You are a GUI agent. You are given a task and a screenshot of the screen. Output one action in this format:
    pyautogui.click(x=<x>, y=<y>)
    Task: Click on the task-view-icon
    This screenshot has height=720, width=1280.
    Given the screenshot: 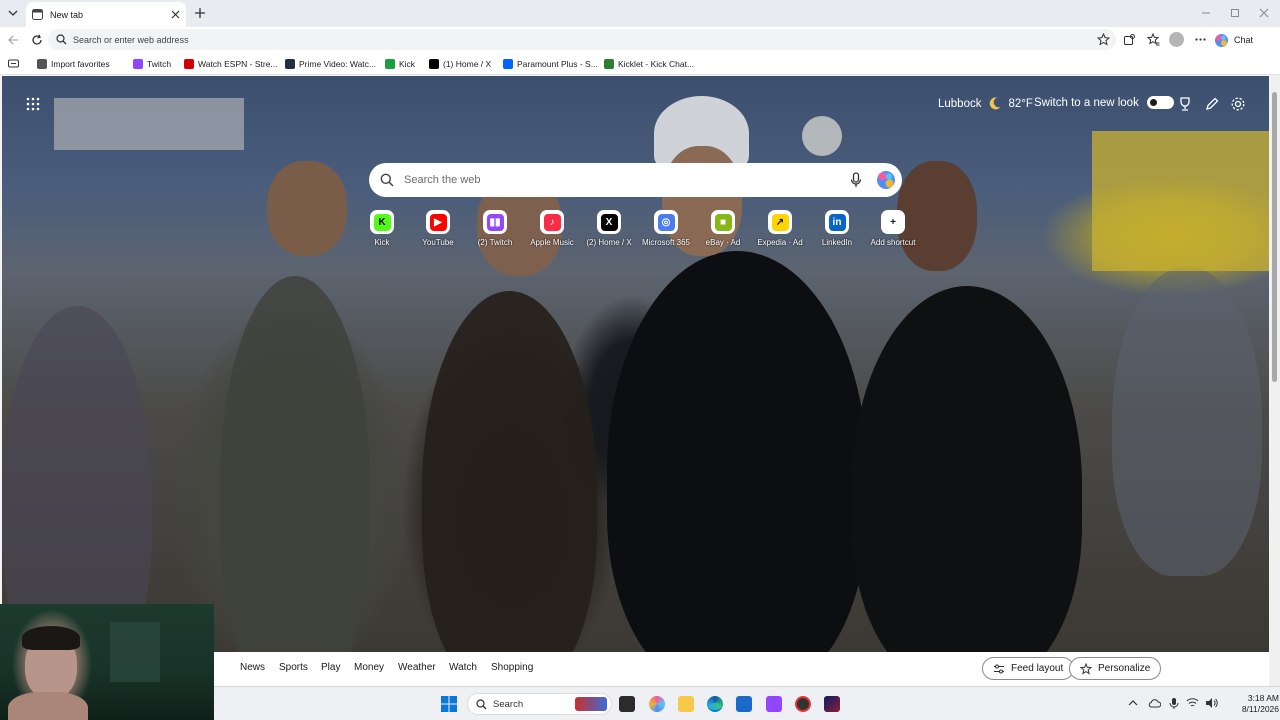 What is the action you would take?
    pyautogui.click(x=627, y=704)
    